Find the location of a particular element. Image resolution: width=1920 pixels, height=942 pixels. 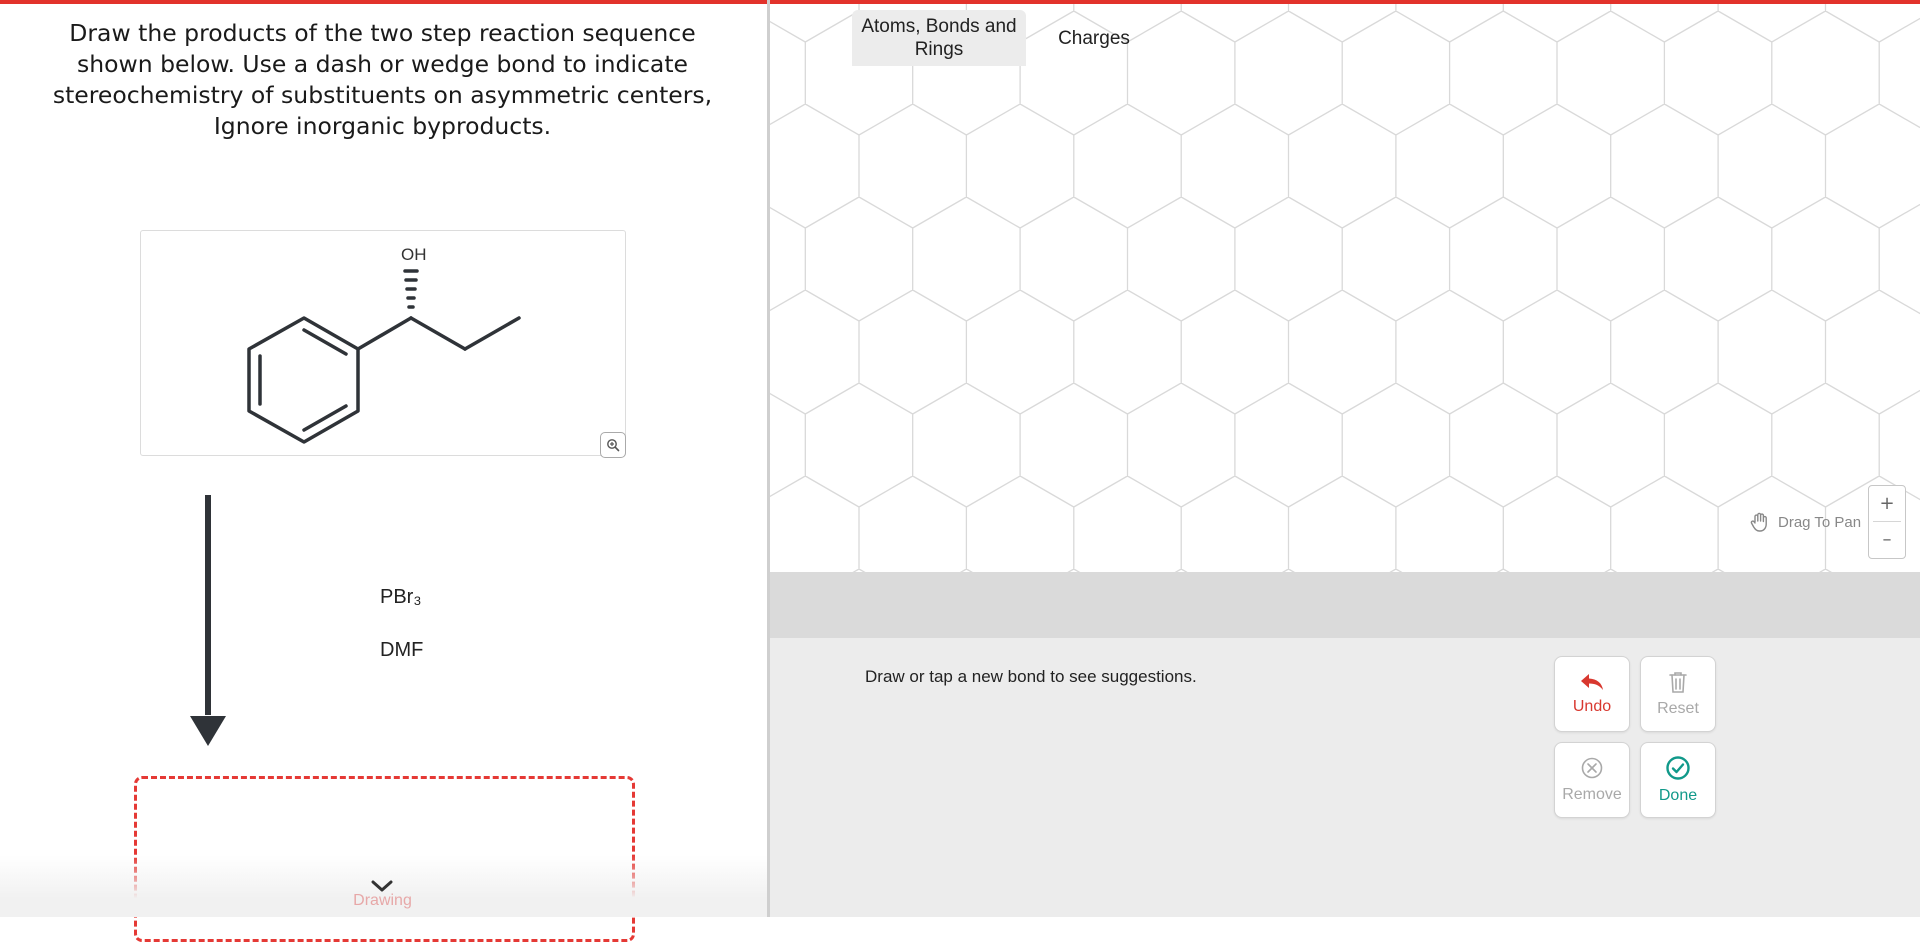

zoom-out-button: – is located at coordinates (1887, 539).